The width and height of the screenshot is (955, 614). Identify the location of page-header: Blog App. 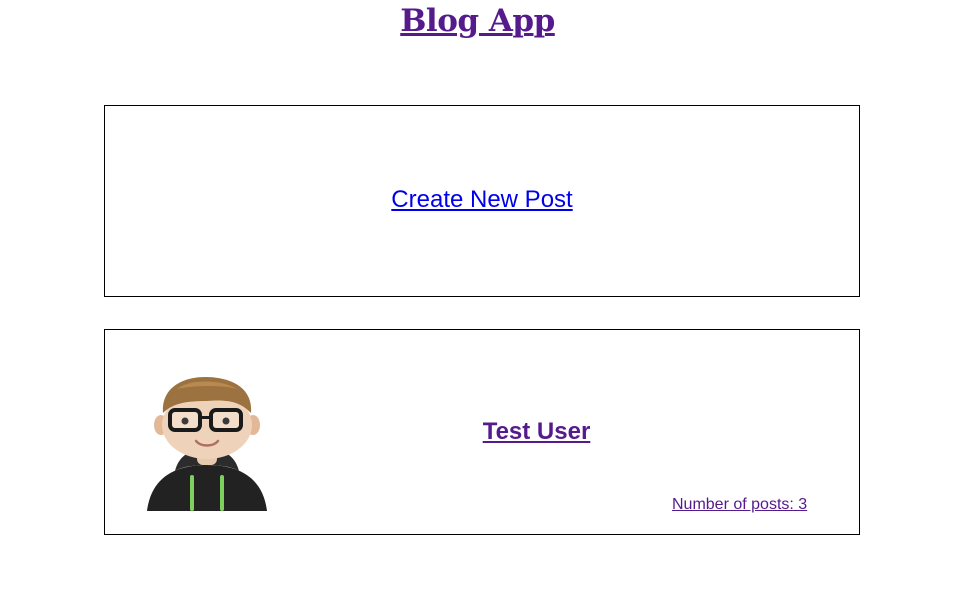
(477, 21).